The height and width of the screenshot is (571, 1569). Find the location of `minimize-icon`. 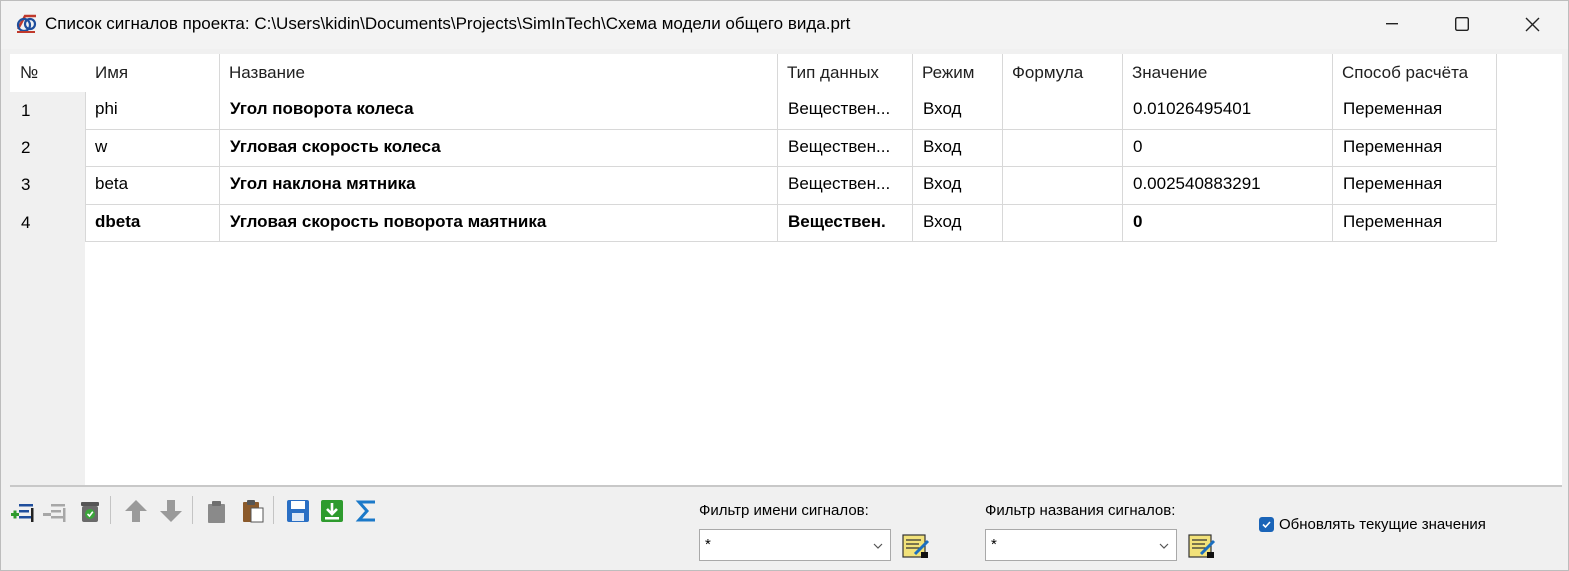

minimize-icon is located at coordinates (1392, 24).